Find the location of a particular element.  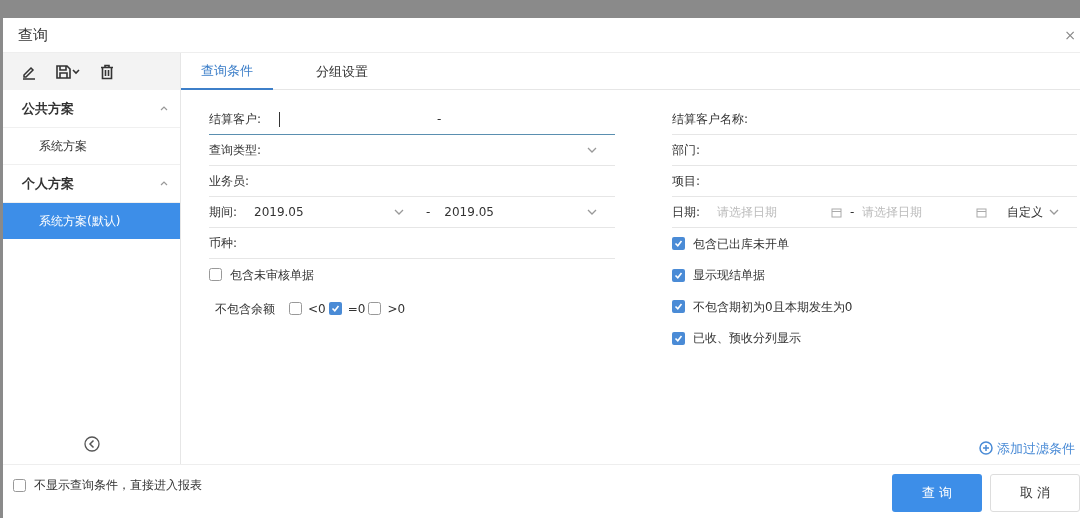

plus-circle-icon is located at coordinates (986, 448).